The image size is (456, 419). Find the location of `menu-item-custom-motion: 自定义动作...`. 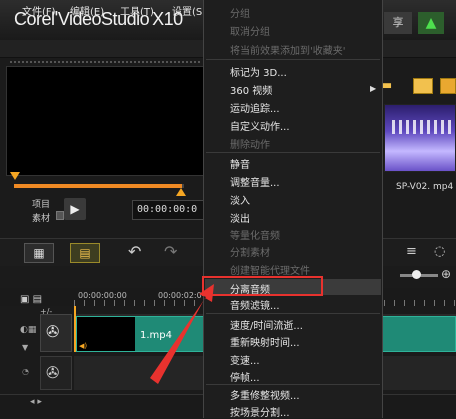

menu-item-custom-motion: 自定义动作... is located at coordinates (260, 125).